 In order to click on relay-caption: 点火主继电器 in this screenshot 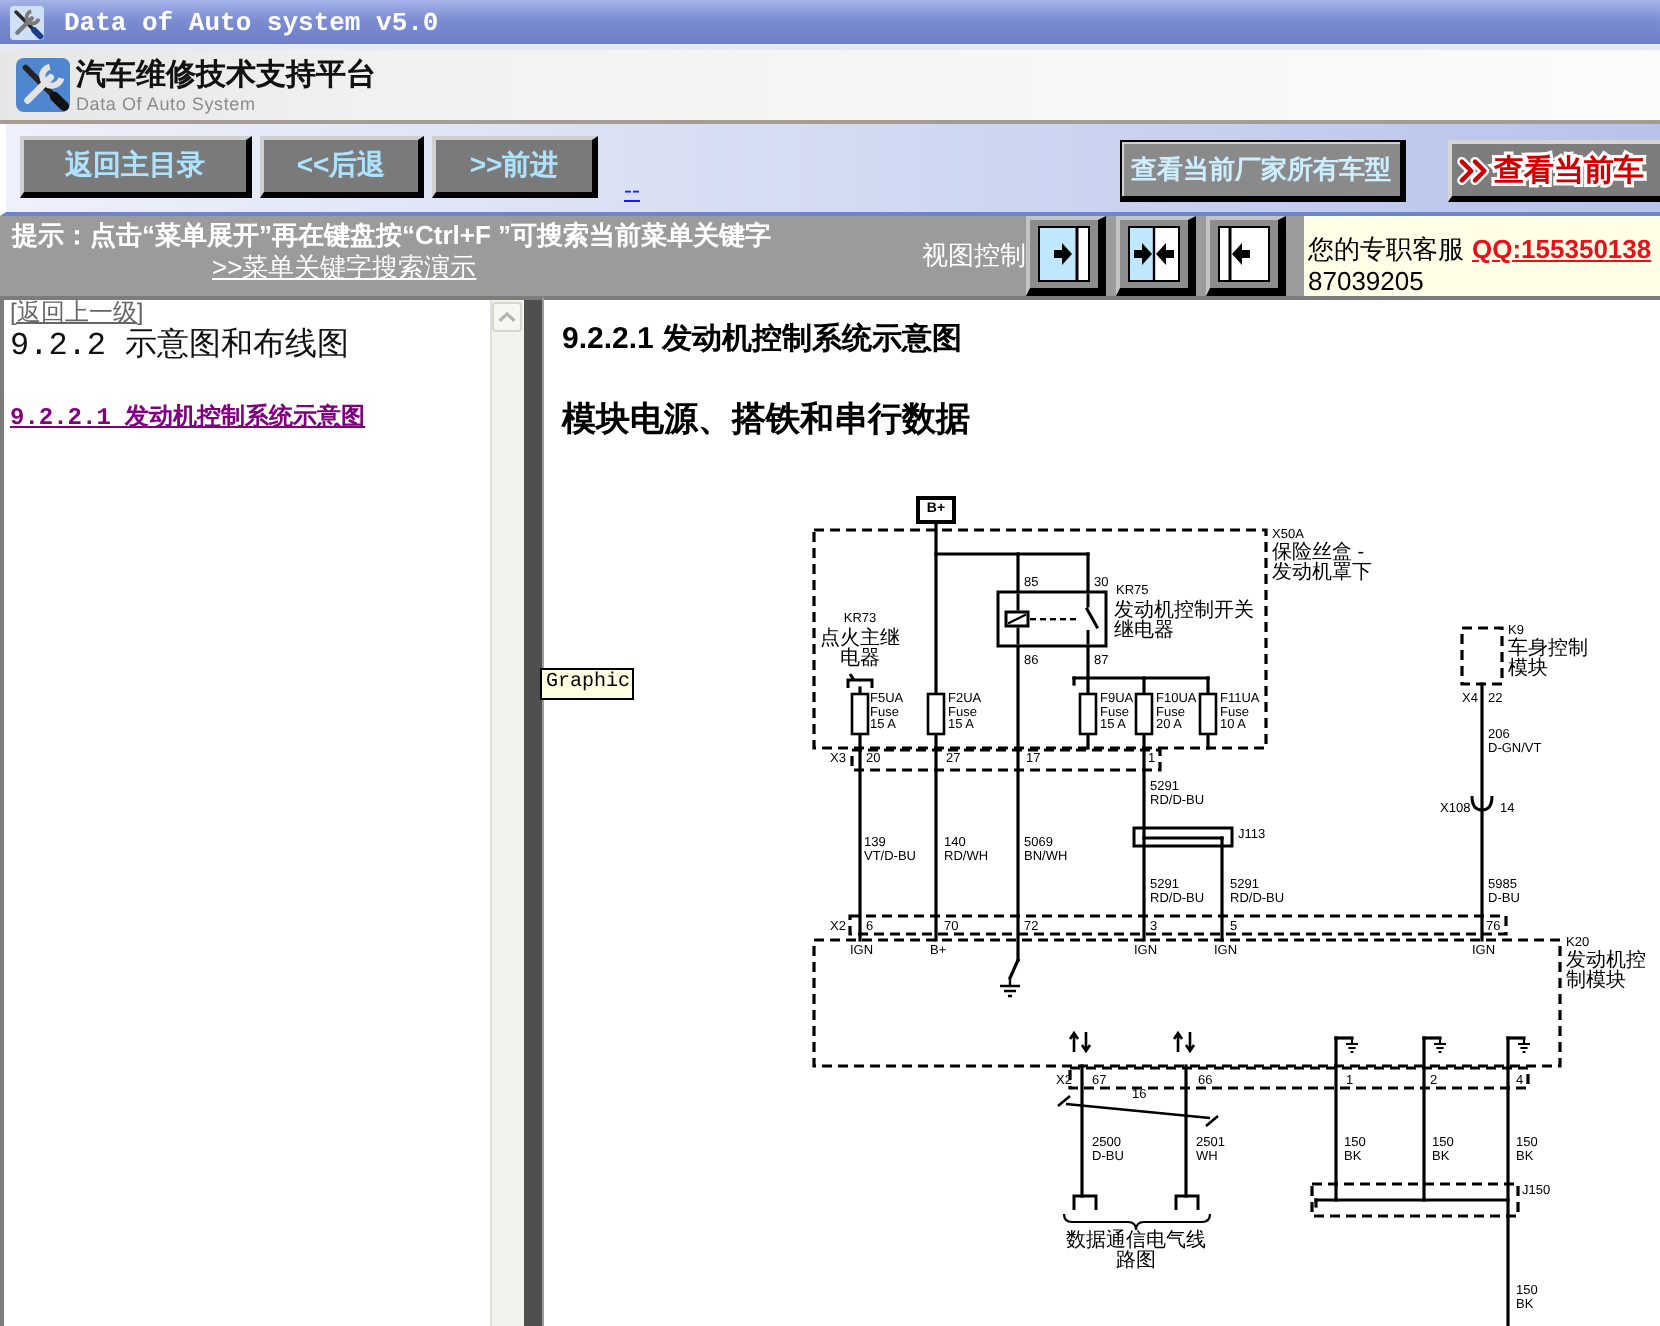, I will do `click(860, 650)`.